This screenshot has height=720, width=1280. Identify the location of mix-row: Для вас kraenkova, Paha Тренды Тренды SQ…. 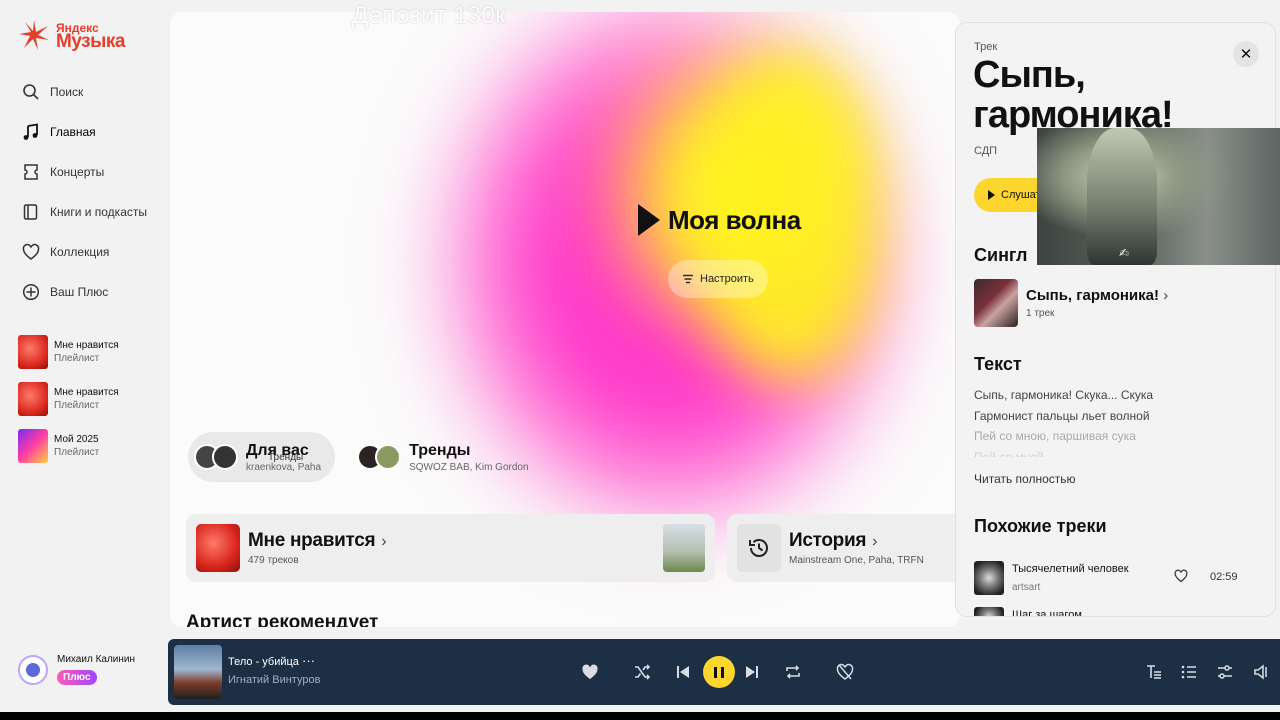
(365, 457).